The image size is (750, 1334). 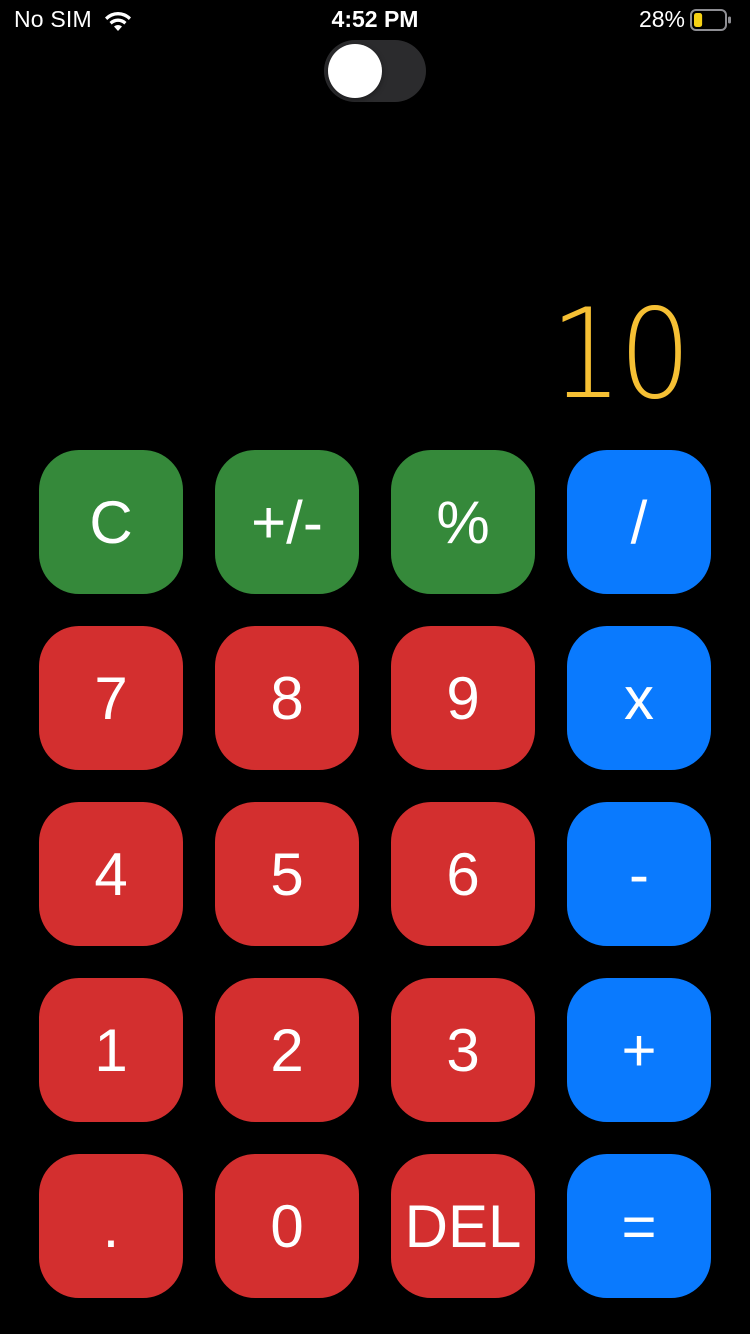 What do you see at coordinates (639, 1050) in the screenshot?
I see `add-button: +` at bounding box center [639, 1050].